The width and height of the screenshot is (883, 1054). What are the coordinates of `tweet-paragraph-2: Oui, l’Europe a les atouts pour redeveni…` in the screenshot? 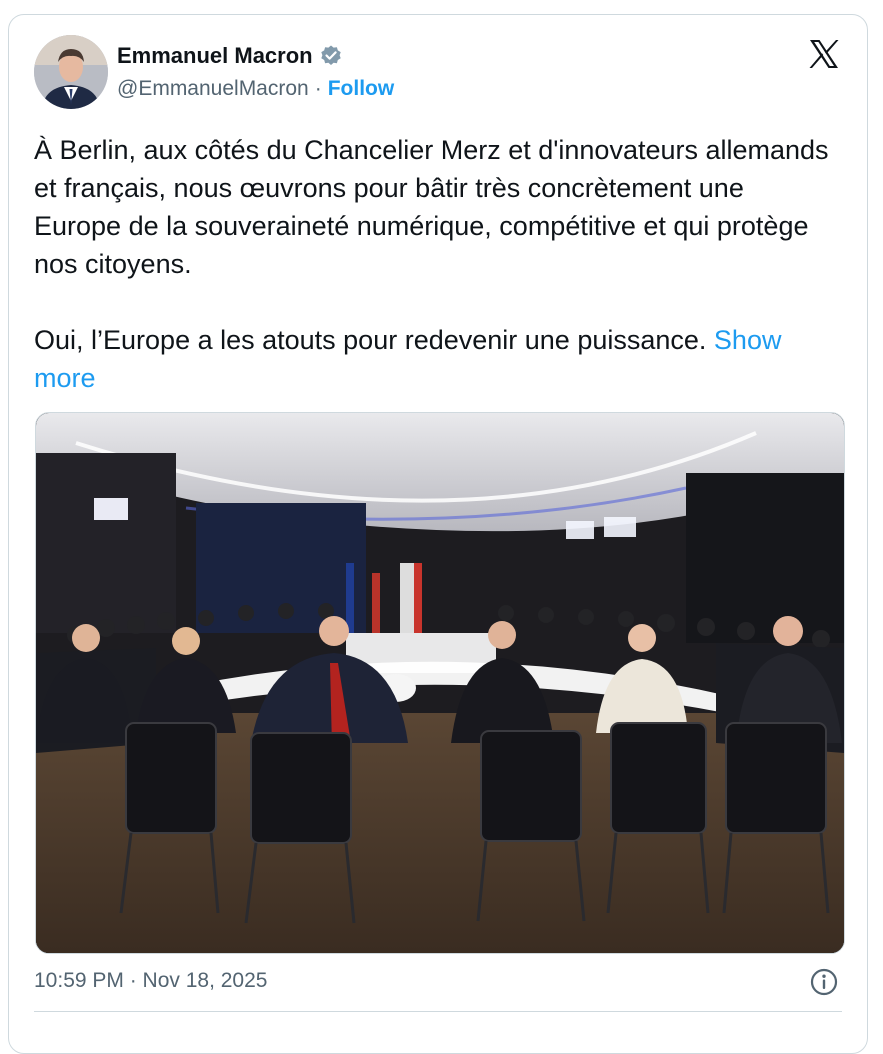 It's located at (434, 359).